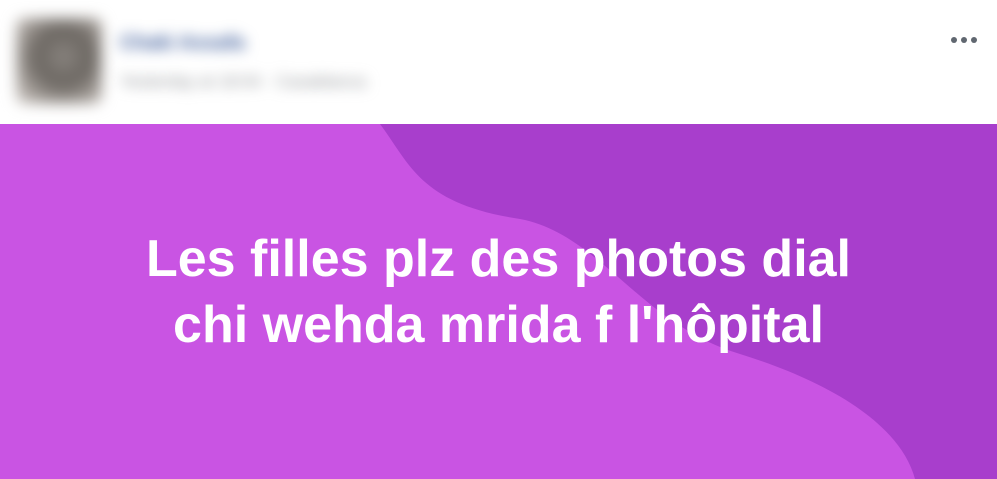 This screenshot has width=997, height=479. Describe the element at coordinates (182, 43) in the screenshot. I see `author-name: Chaki Assafa` at that location.